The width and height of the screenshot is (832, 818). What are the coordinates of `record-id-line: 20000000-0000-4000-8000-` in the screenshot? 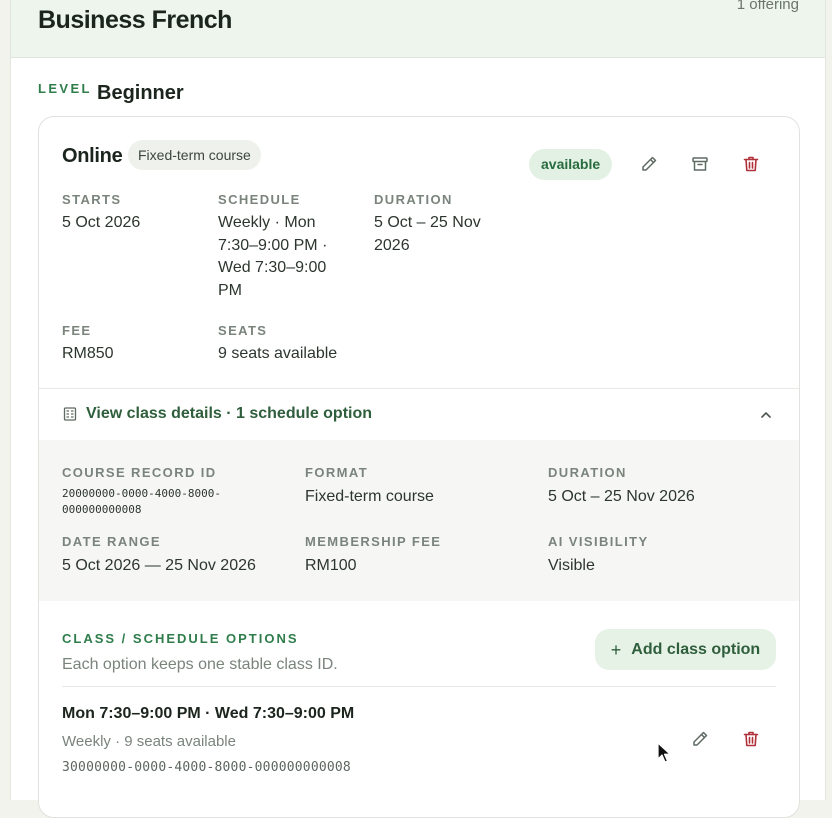 It's located at (141, 493).